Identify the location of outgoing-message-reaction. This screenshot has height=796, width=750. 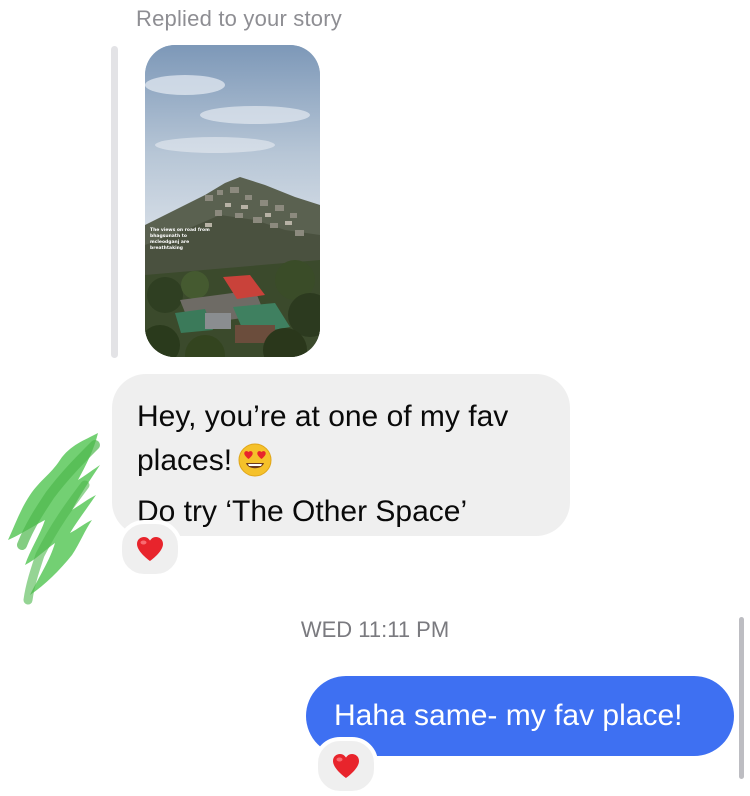
(346, 766).